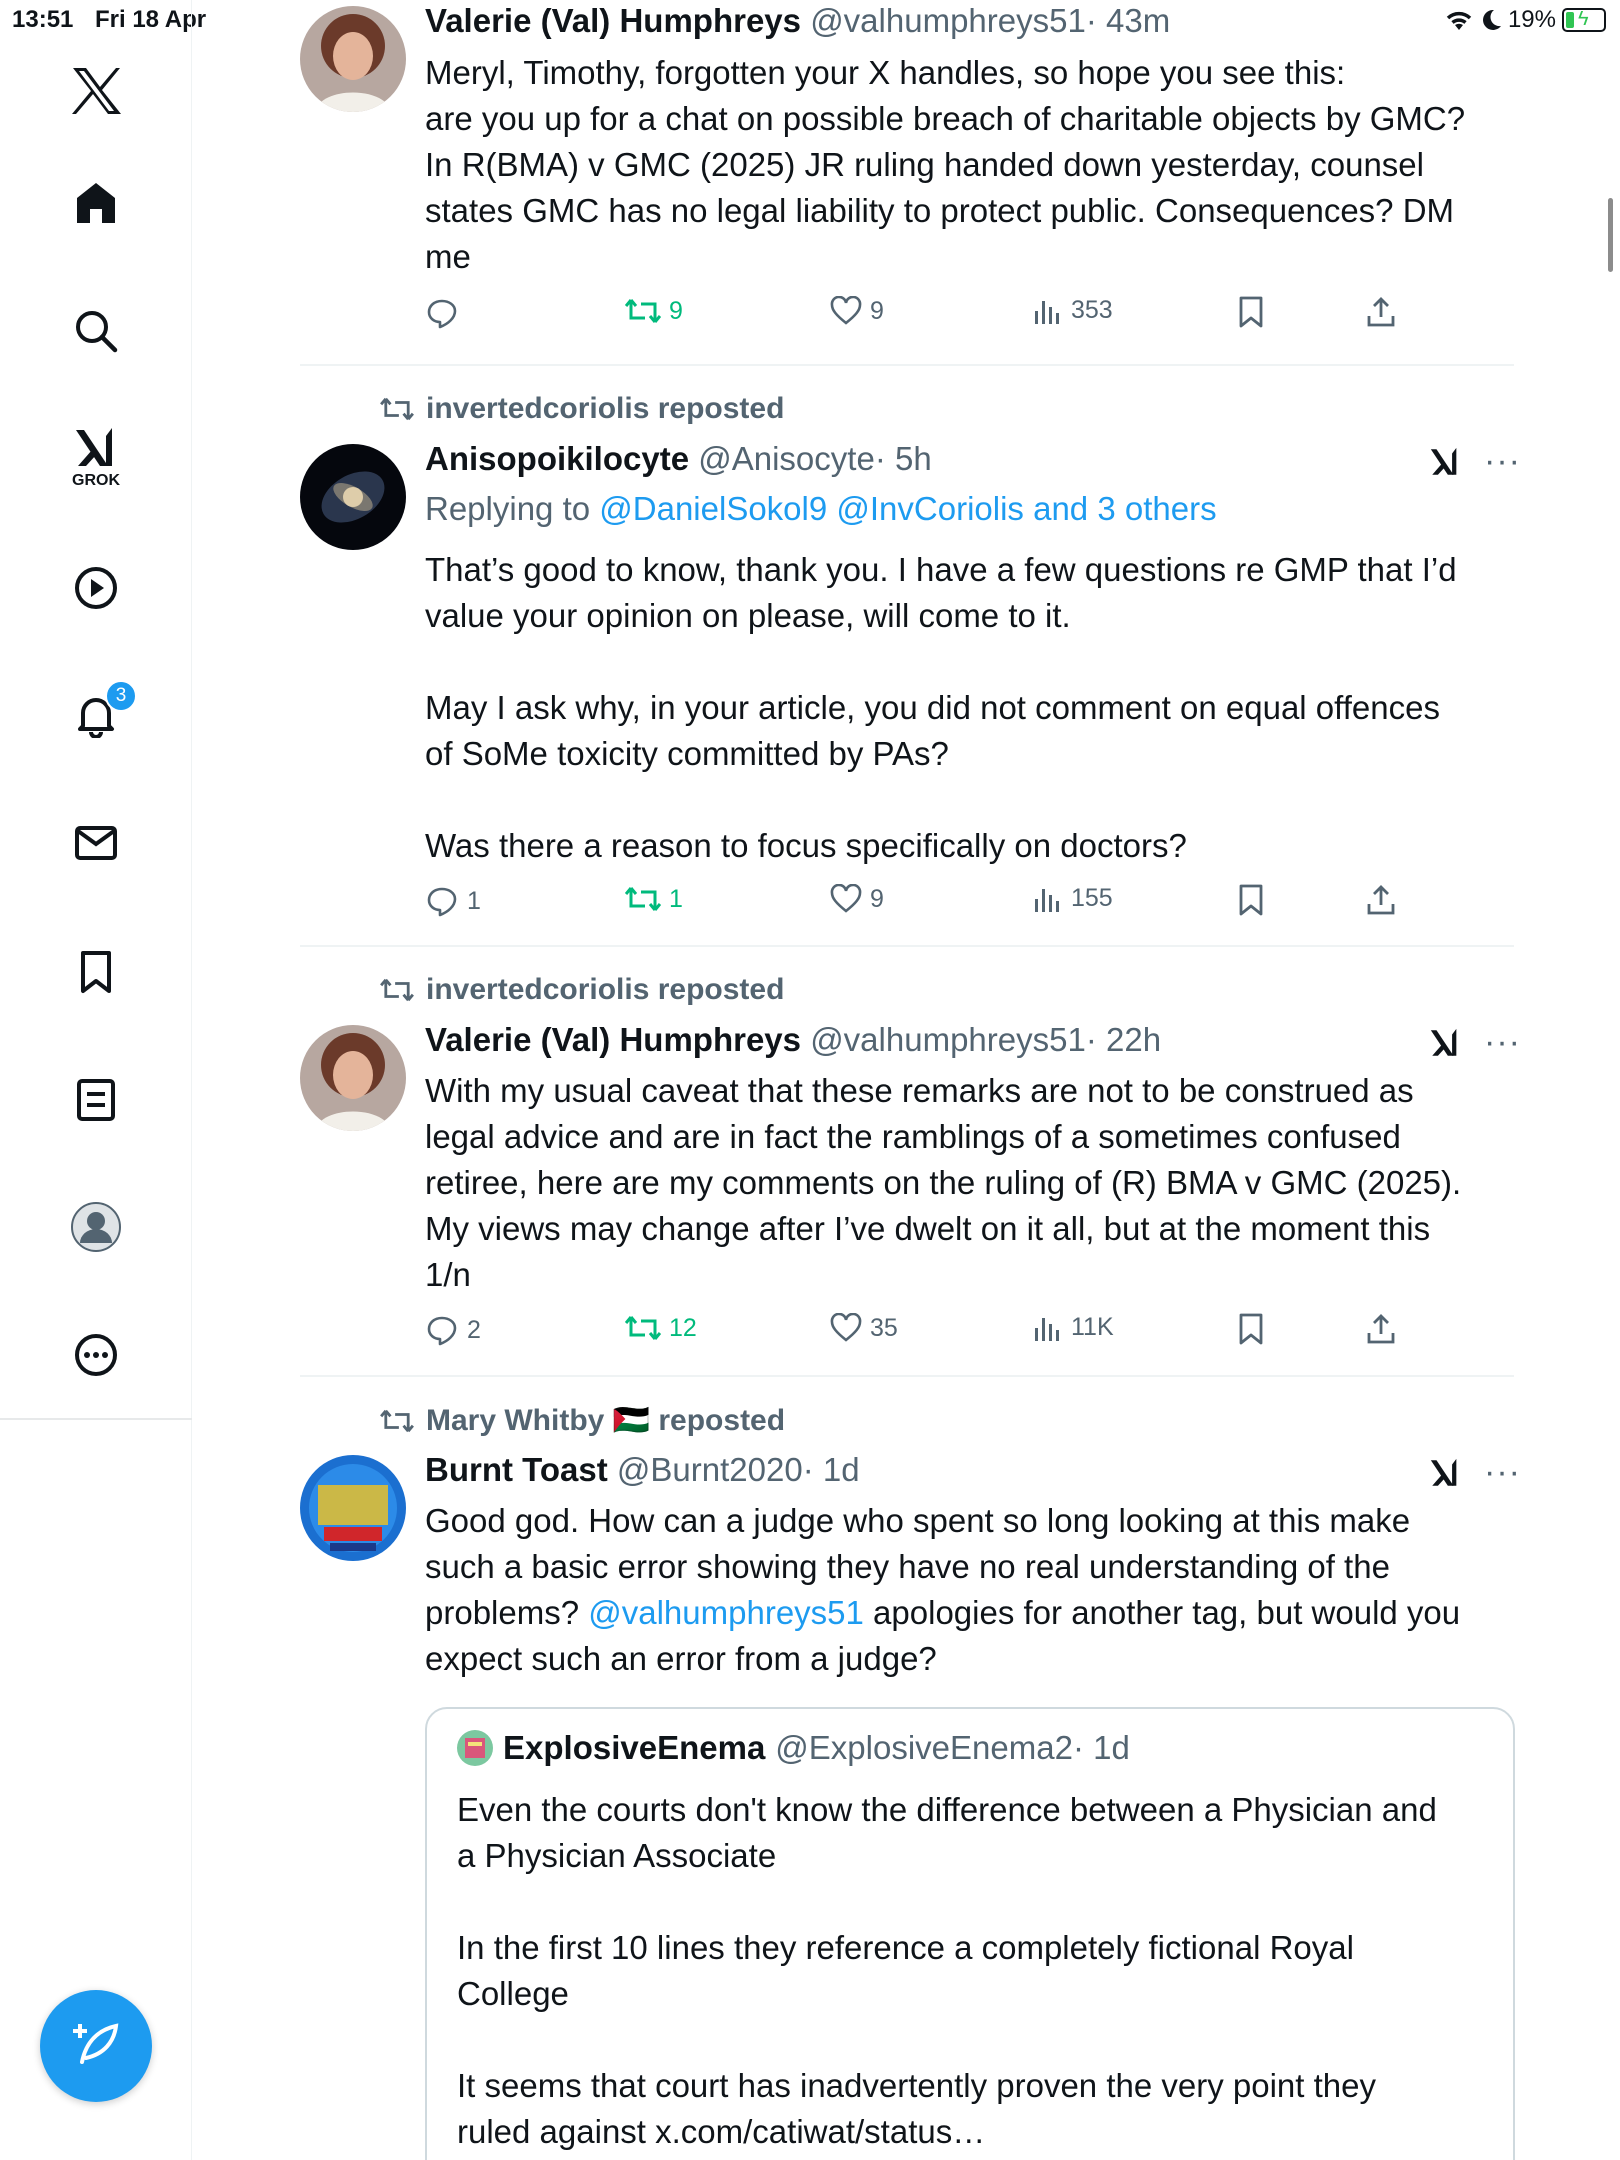 This screenshot has width=1620, height=2160. Describe the element at coordinates (786, 458) in the screenshot. I see `user-handle: @Anisocyte` at that location.